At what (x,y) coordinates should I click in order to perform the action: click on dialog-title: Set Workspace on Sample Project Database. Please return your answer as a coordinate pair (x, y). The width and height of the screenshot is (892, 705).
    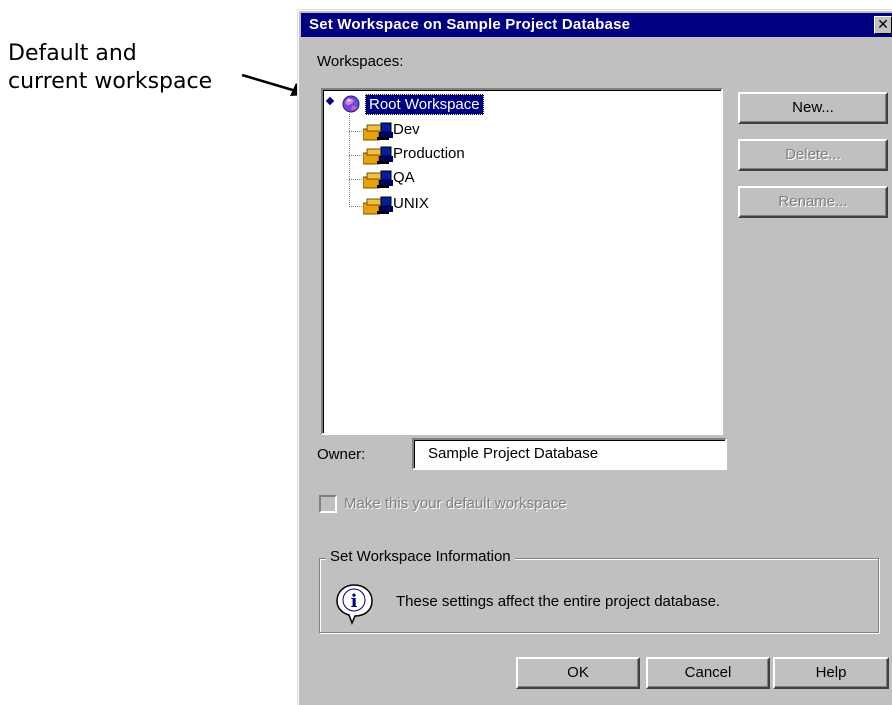
    Looking at the image, I should click on (470, 24).